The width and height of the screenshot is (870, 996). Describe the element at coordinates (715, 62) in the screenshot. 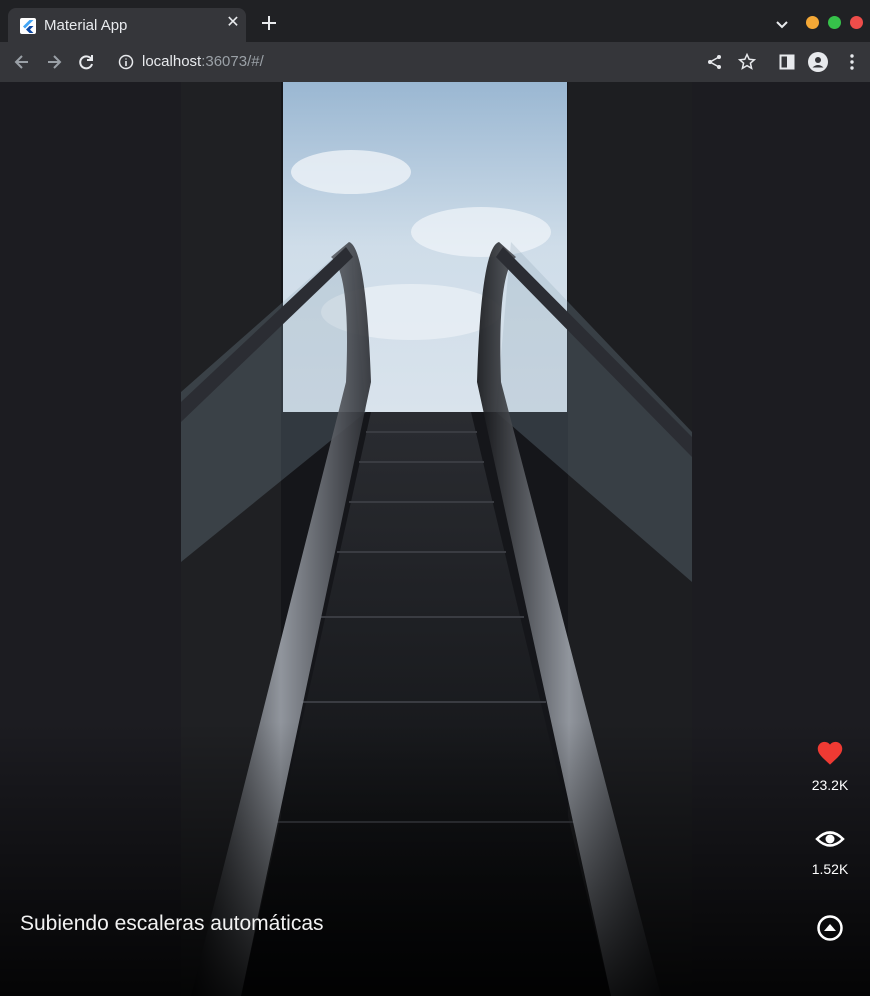

I see `share-icon` at that location.